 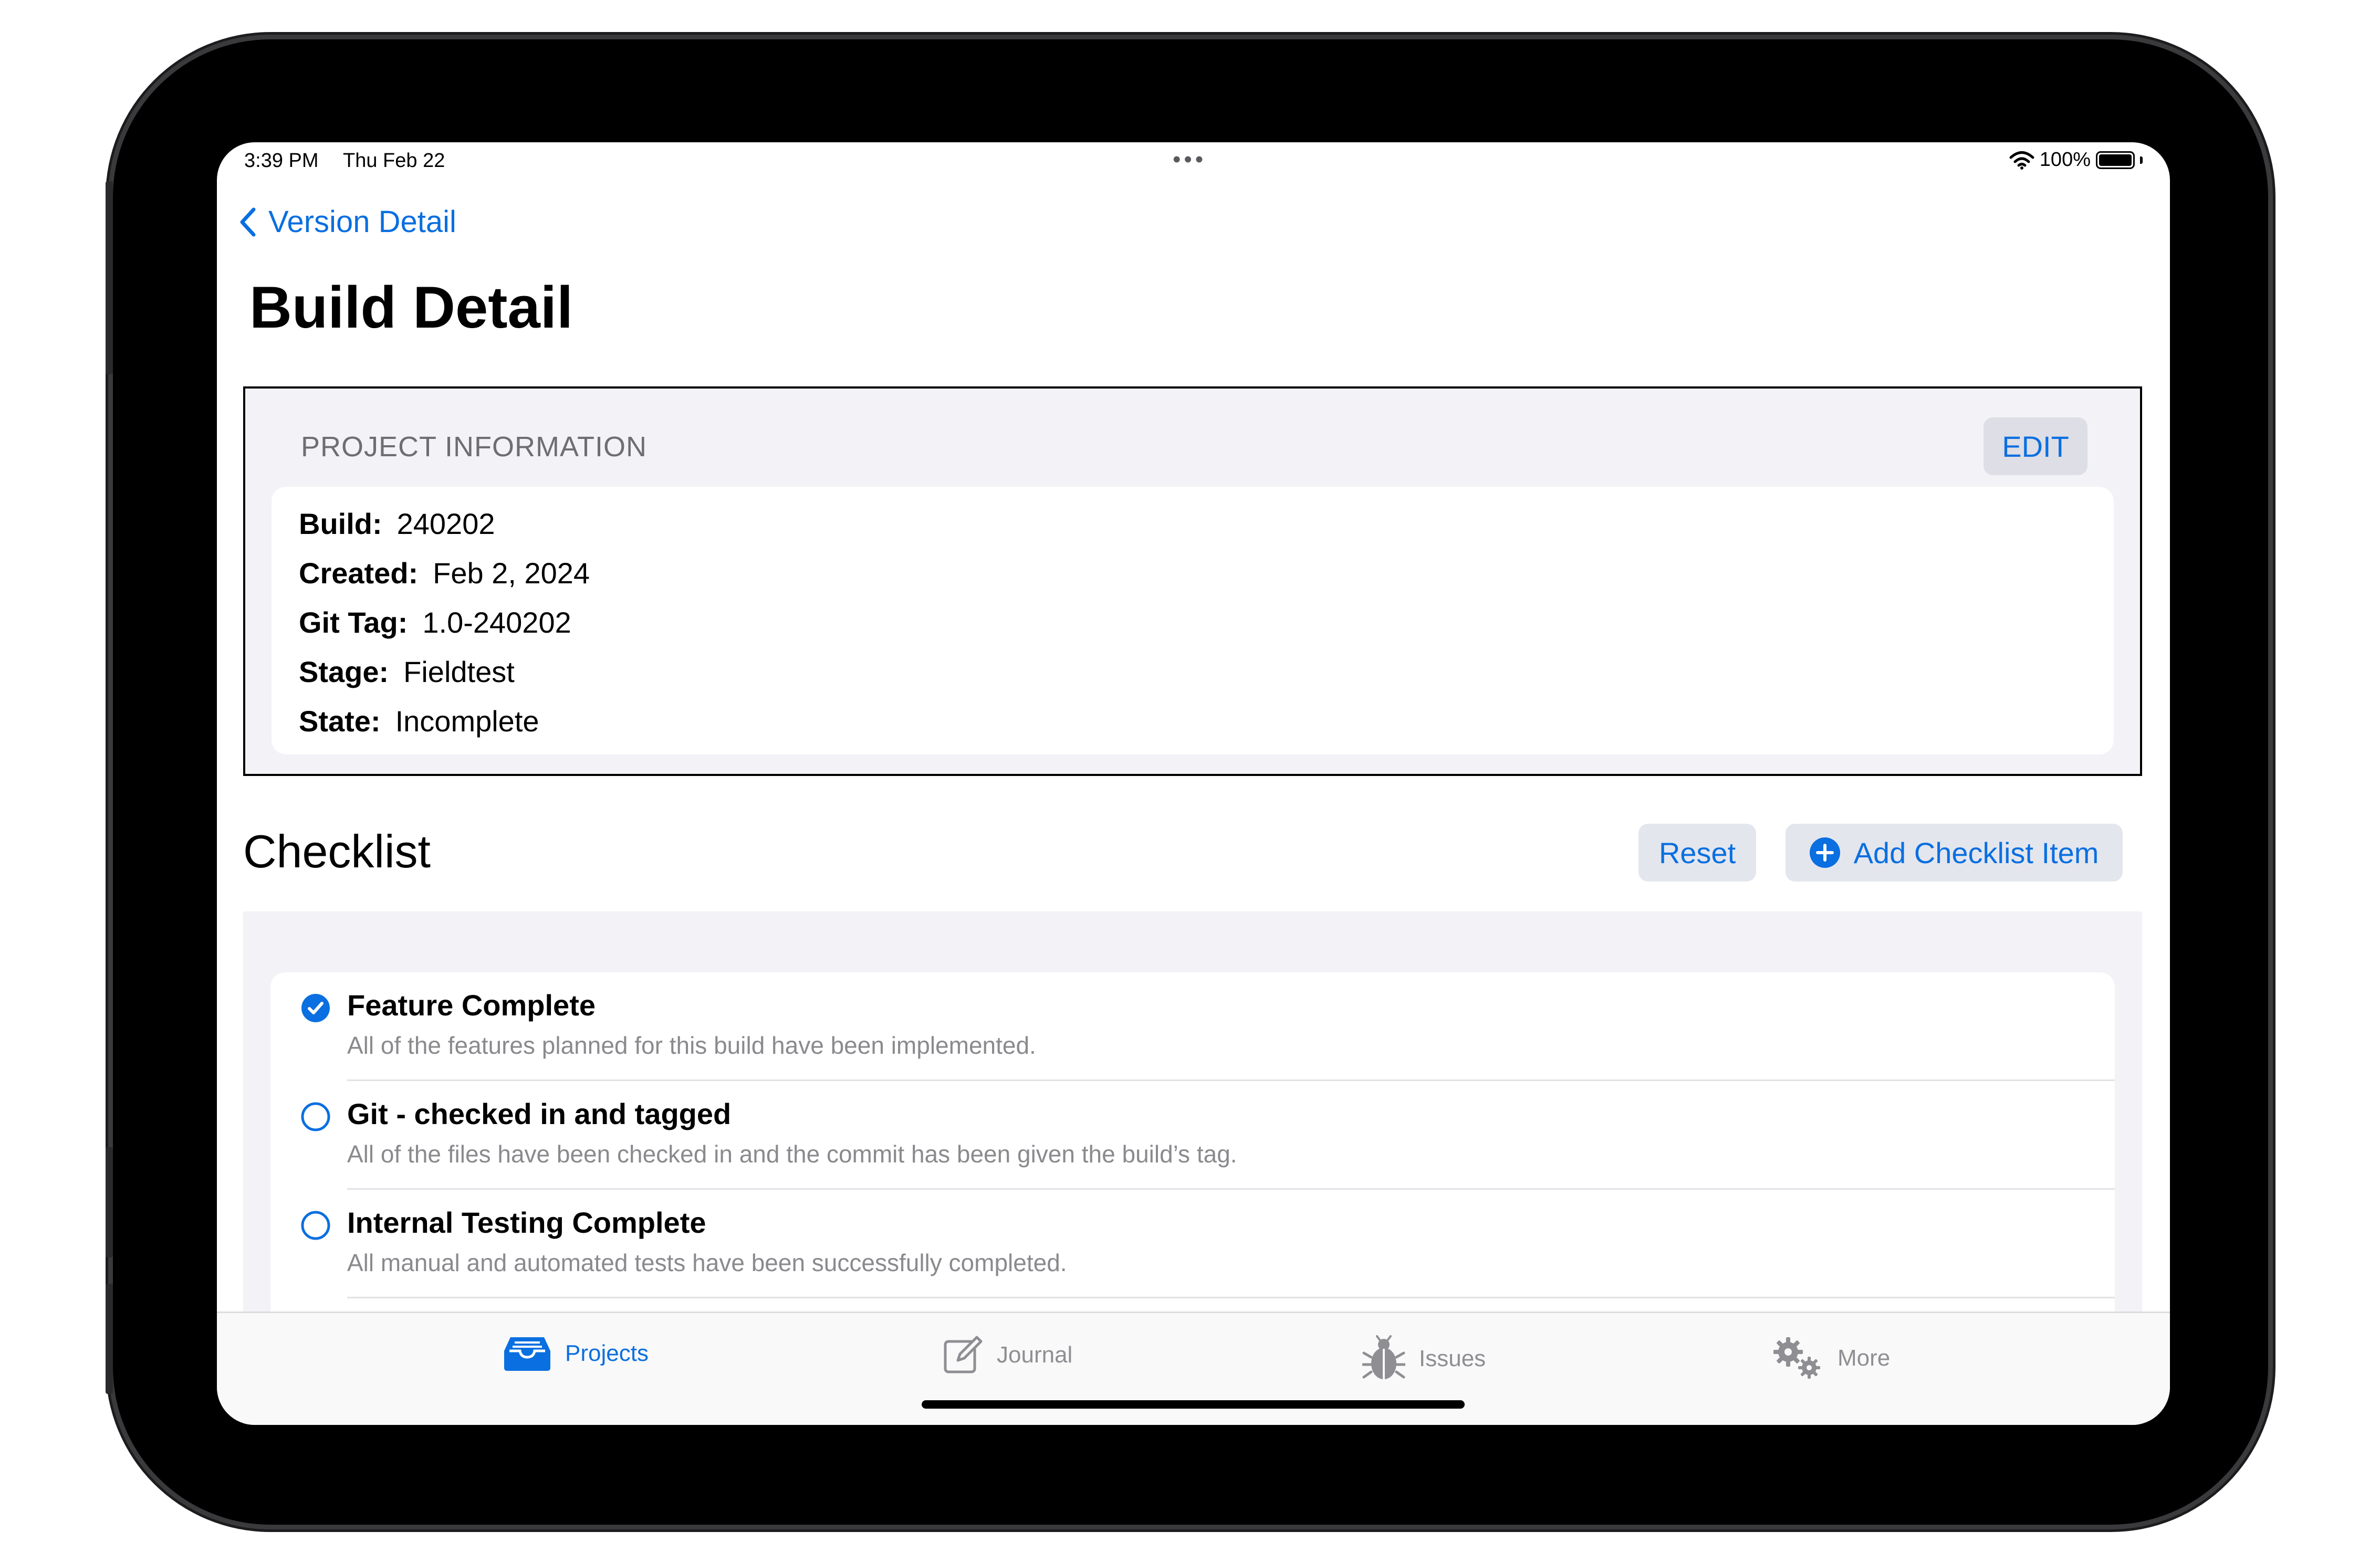 I want to click on back-button: Version Detail, so click(x=347, y=221).